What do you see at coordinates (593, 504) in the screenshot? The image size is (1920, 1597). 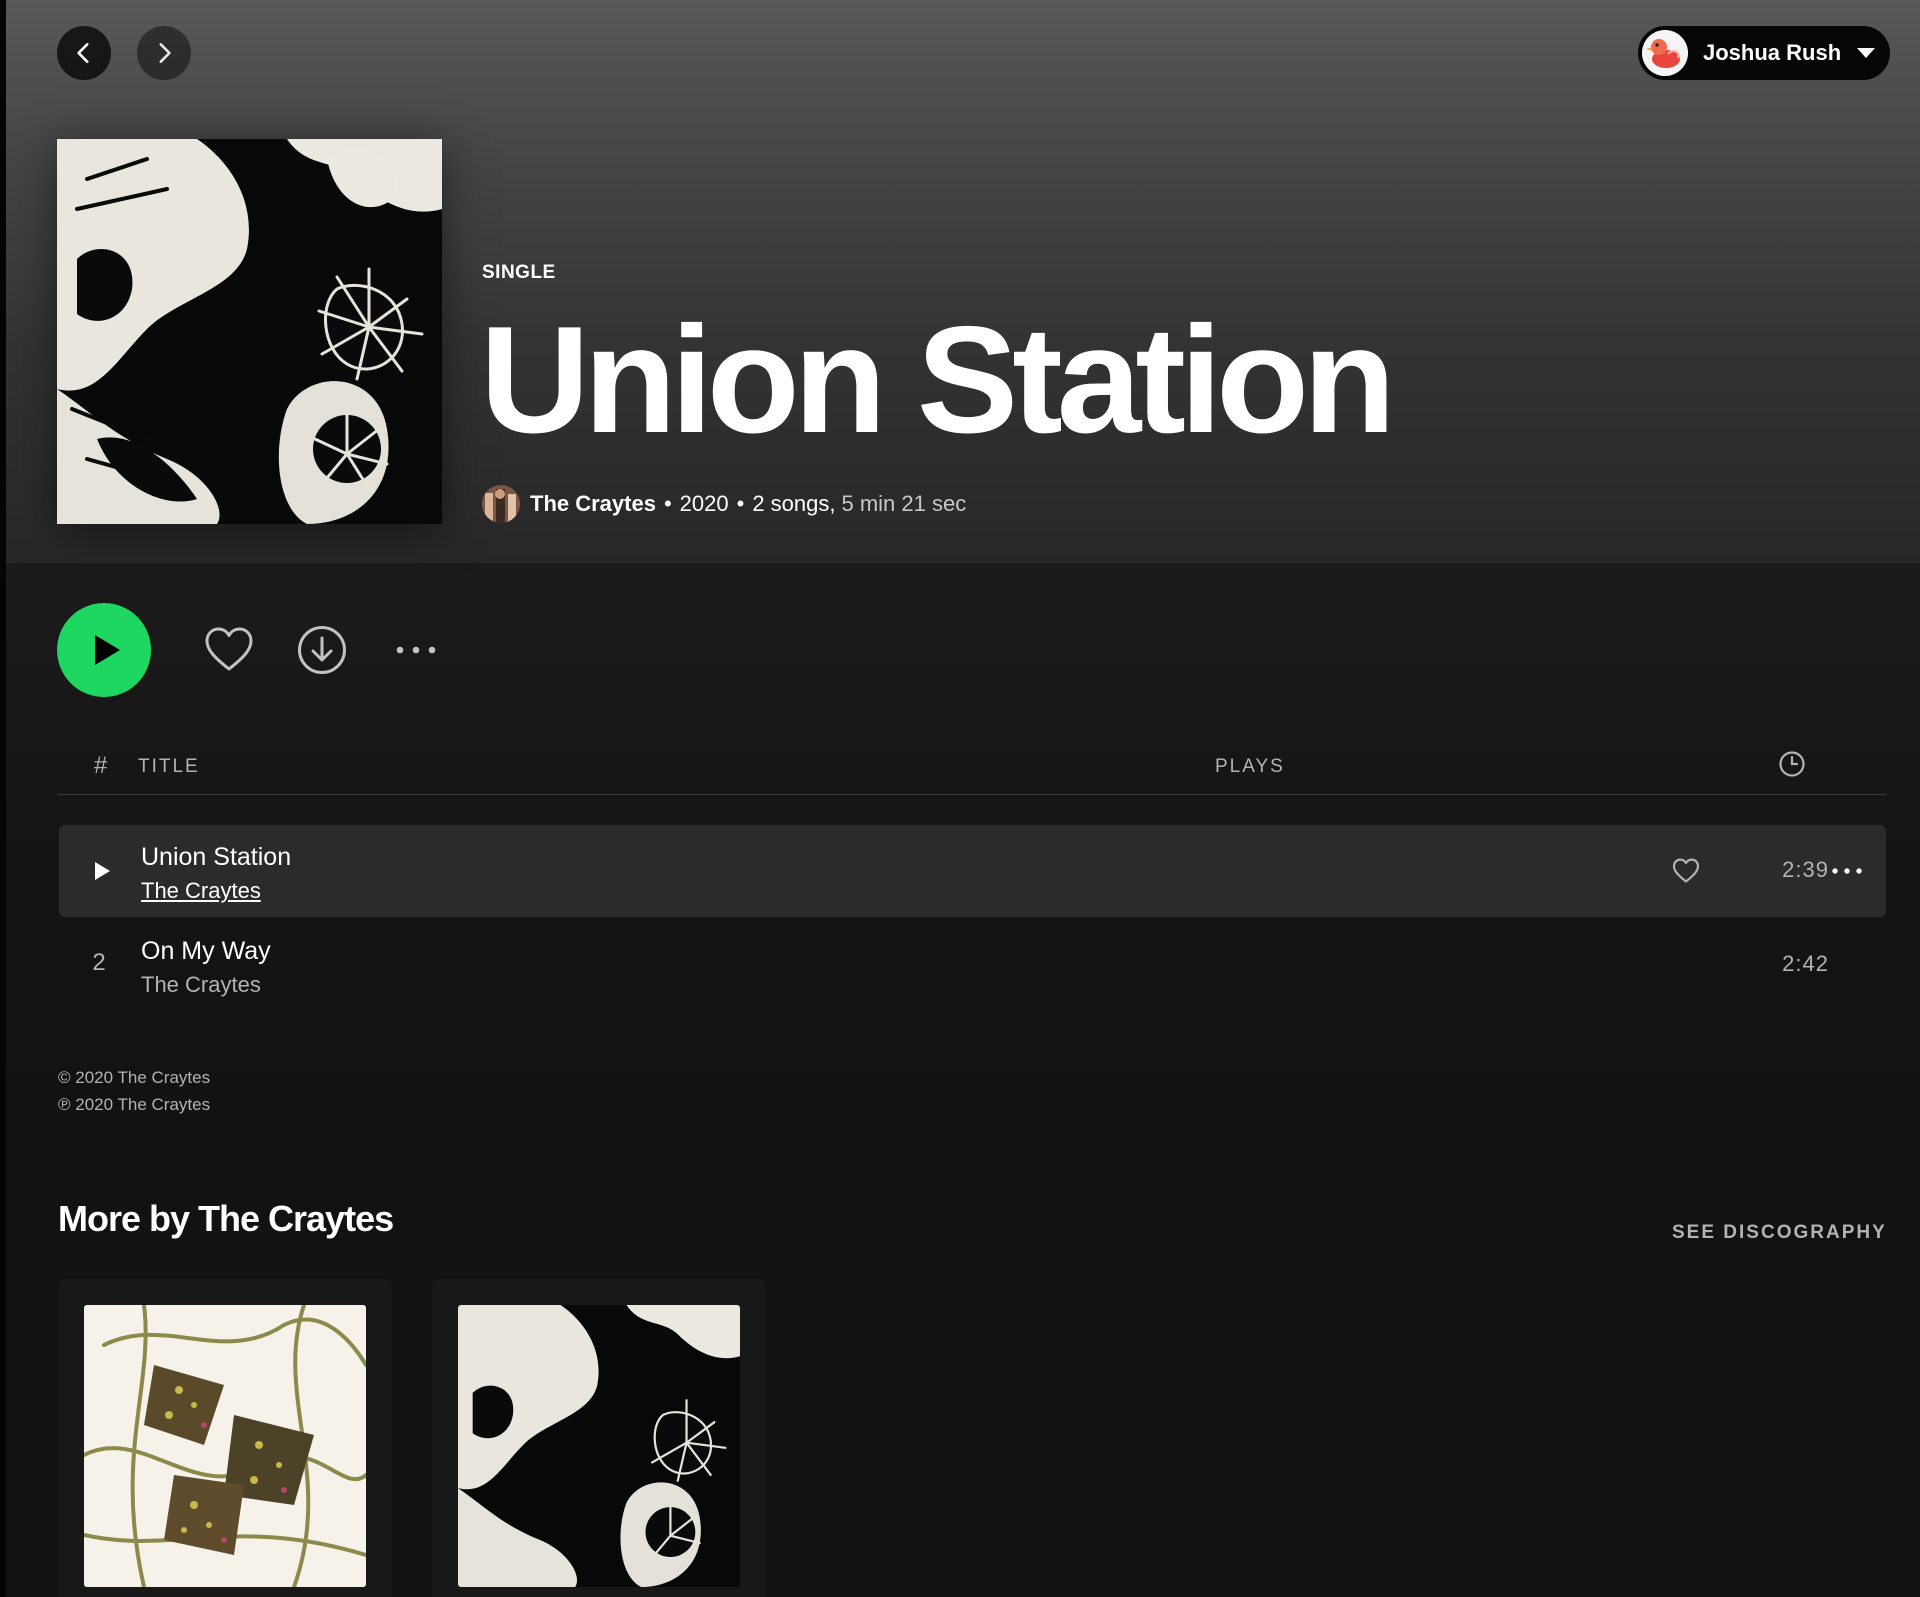 I see `artist-link: The Craytes` at bounding box center [593, 504].